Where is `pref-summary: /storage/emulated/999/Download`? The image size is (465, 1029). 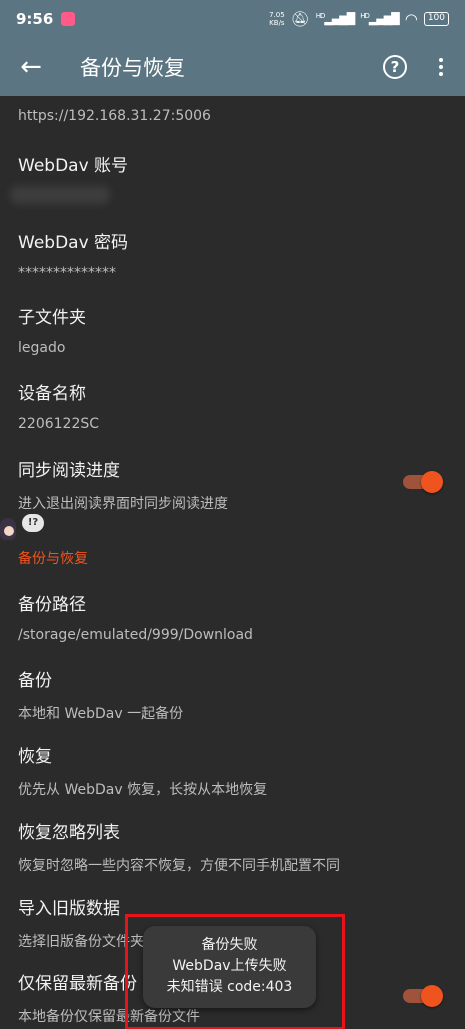
pref-summary: /storage/emulated/999/Download is located at coordinates (135, 635).